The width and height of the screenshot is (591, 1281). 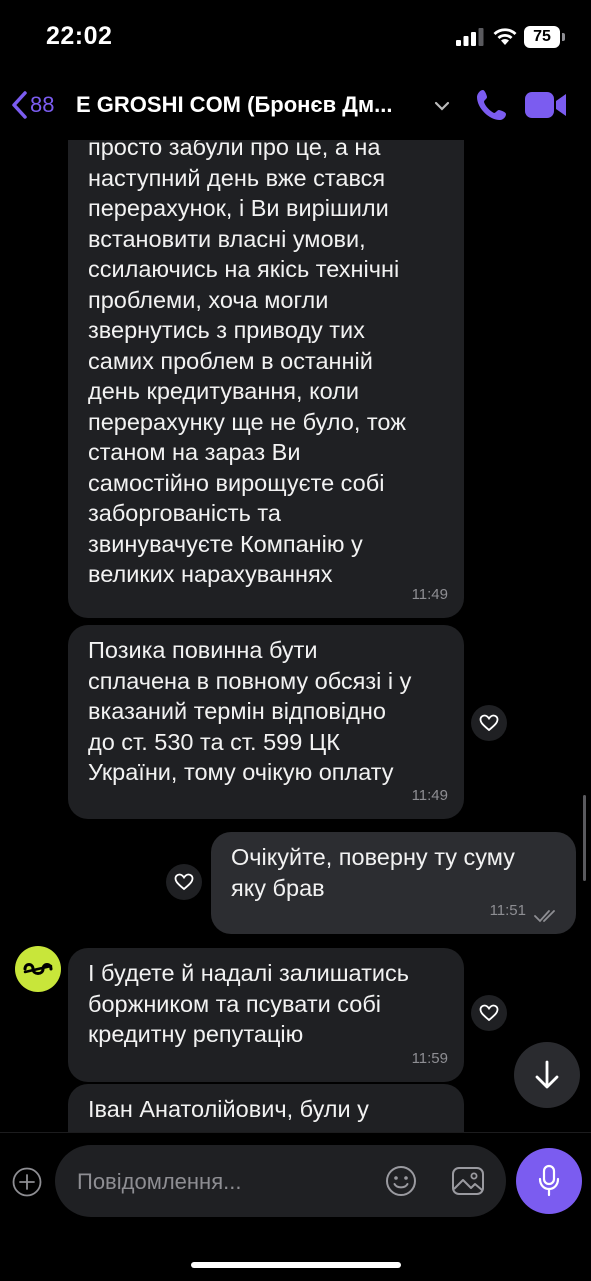 What do you see at coordinates (42, 104) in the screenshot?
I see `back-unread-count: 88` at bounding box center [42, 104].